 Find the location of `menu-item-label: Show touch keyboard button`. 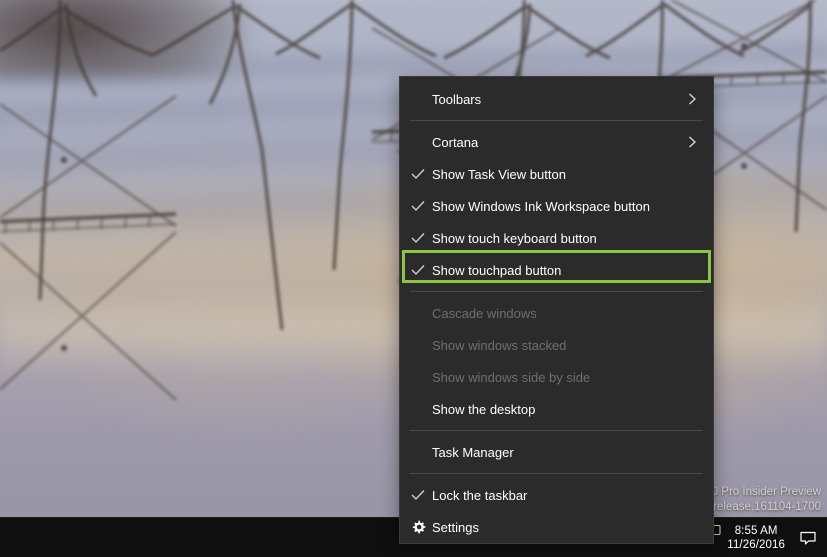

menu-item-label: Show touch keyboard button is located at coordinates (514, 238).